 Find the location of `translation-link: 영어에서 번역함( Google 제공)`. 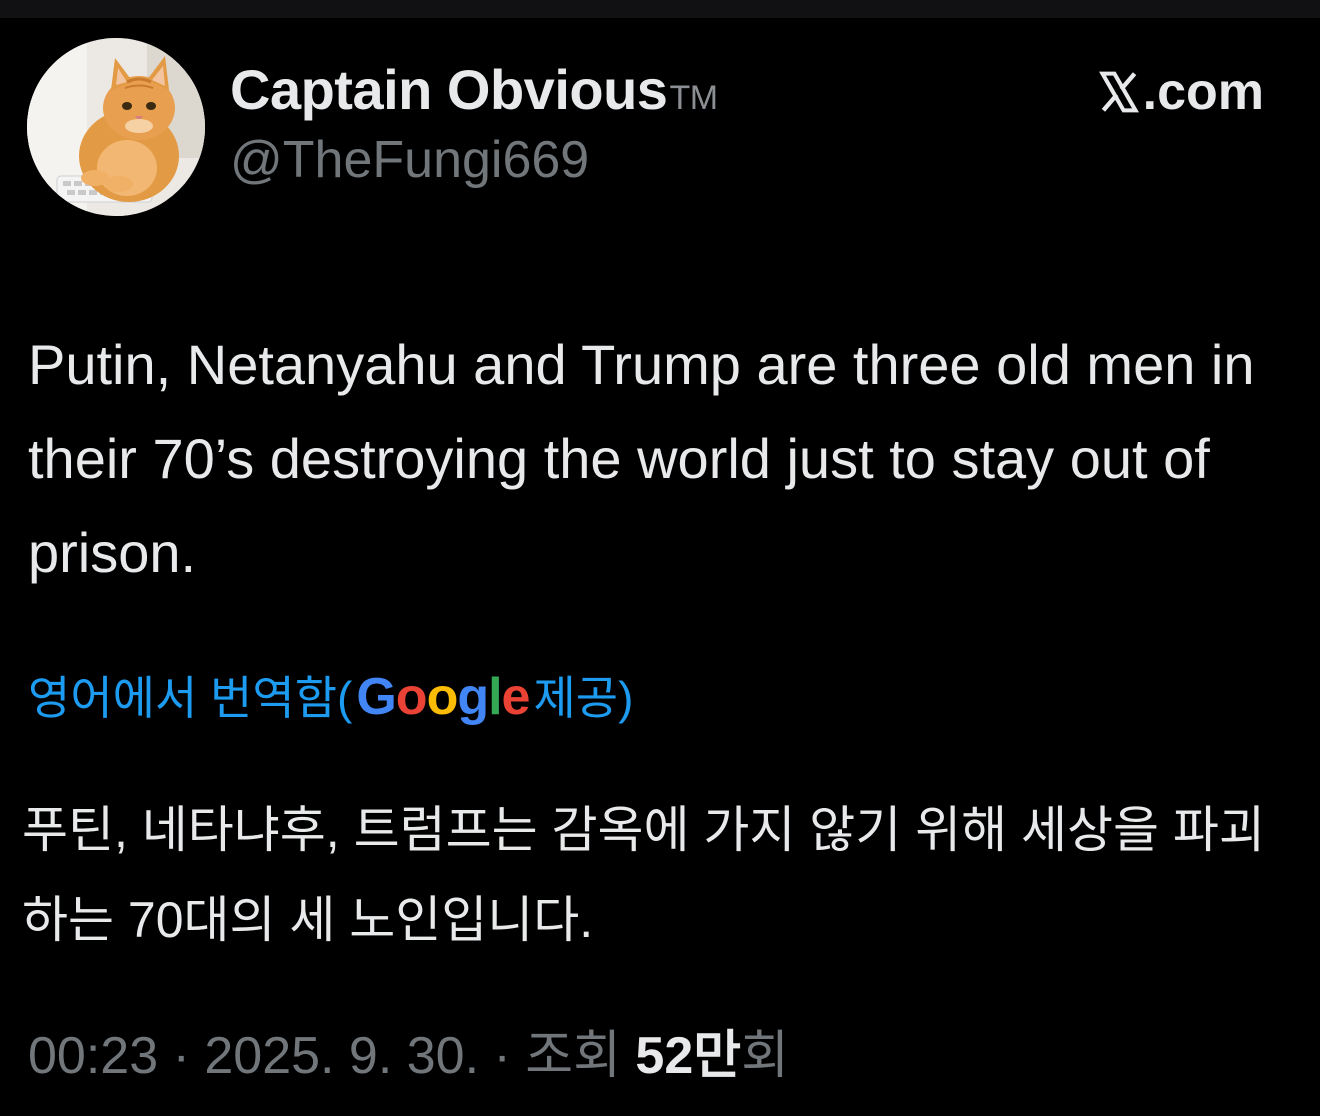

translation-link: 영어에서 번역함( Google 제공) is located at coordinates (330, 697).